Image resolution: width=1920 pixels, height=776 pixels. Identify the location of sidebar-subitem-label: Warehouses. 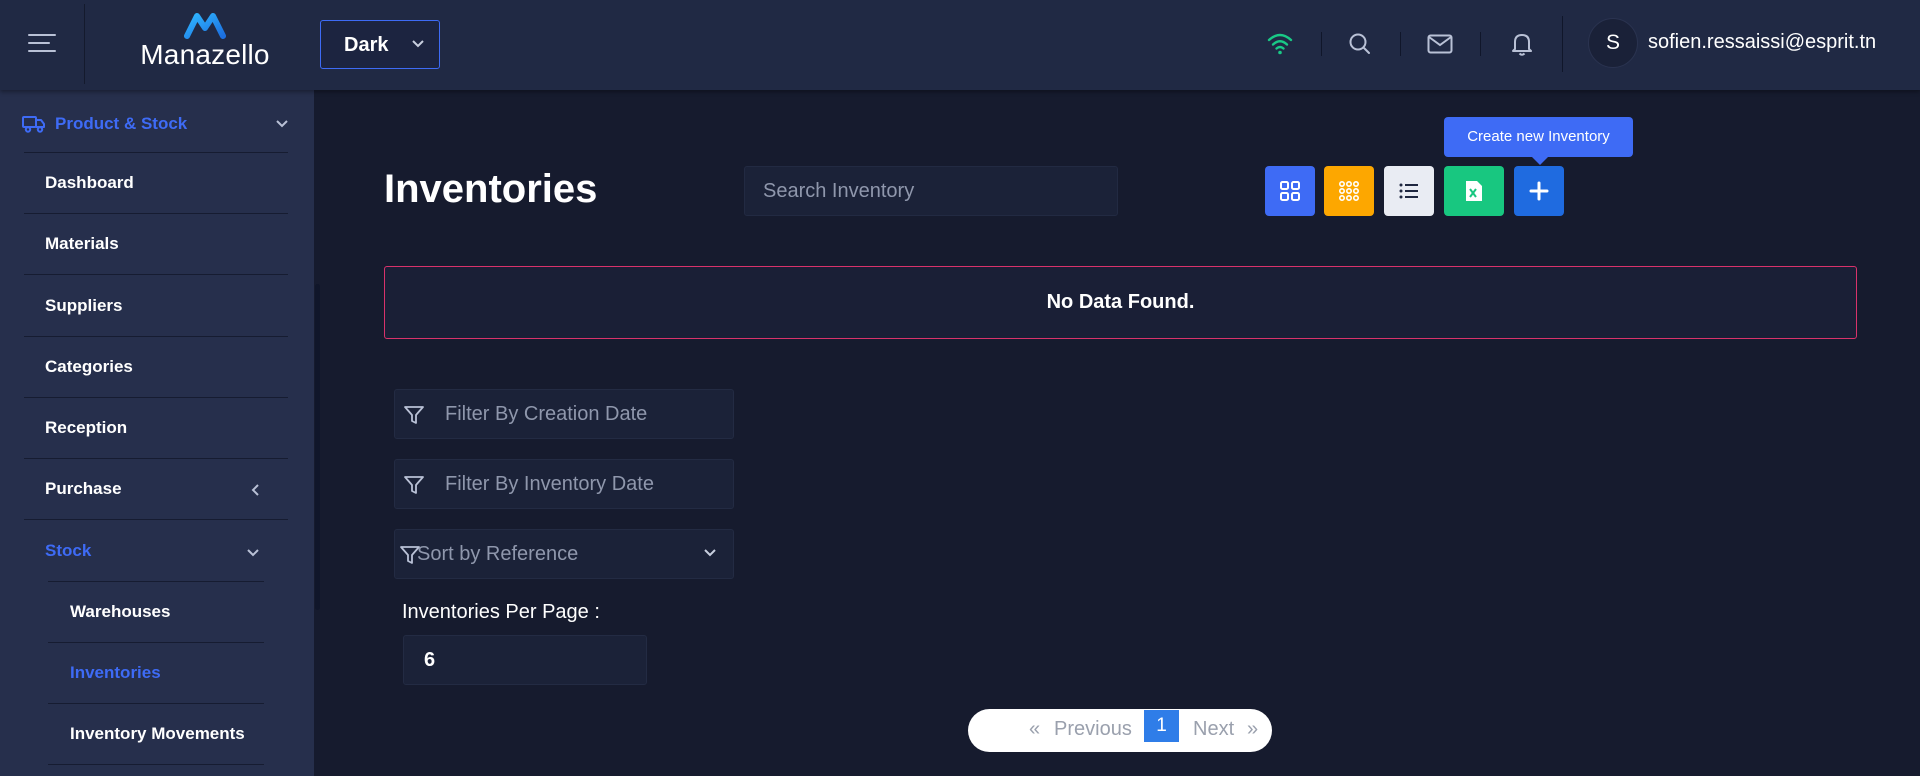
(120, 611).